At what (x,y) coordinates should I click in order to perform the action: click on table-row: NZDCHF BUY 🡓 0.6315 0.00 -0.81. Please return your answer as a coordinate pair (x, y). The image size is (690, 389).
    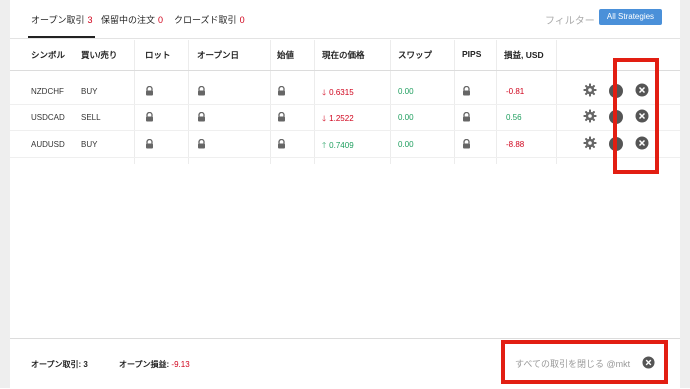
    Looking at the image, I should click on (345, 91).